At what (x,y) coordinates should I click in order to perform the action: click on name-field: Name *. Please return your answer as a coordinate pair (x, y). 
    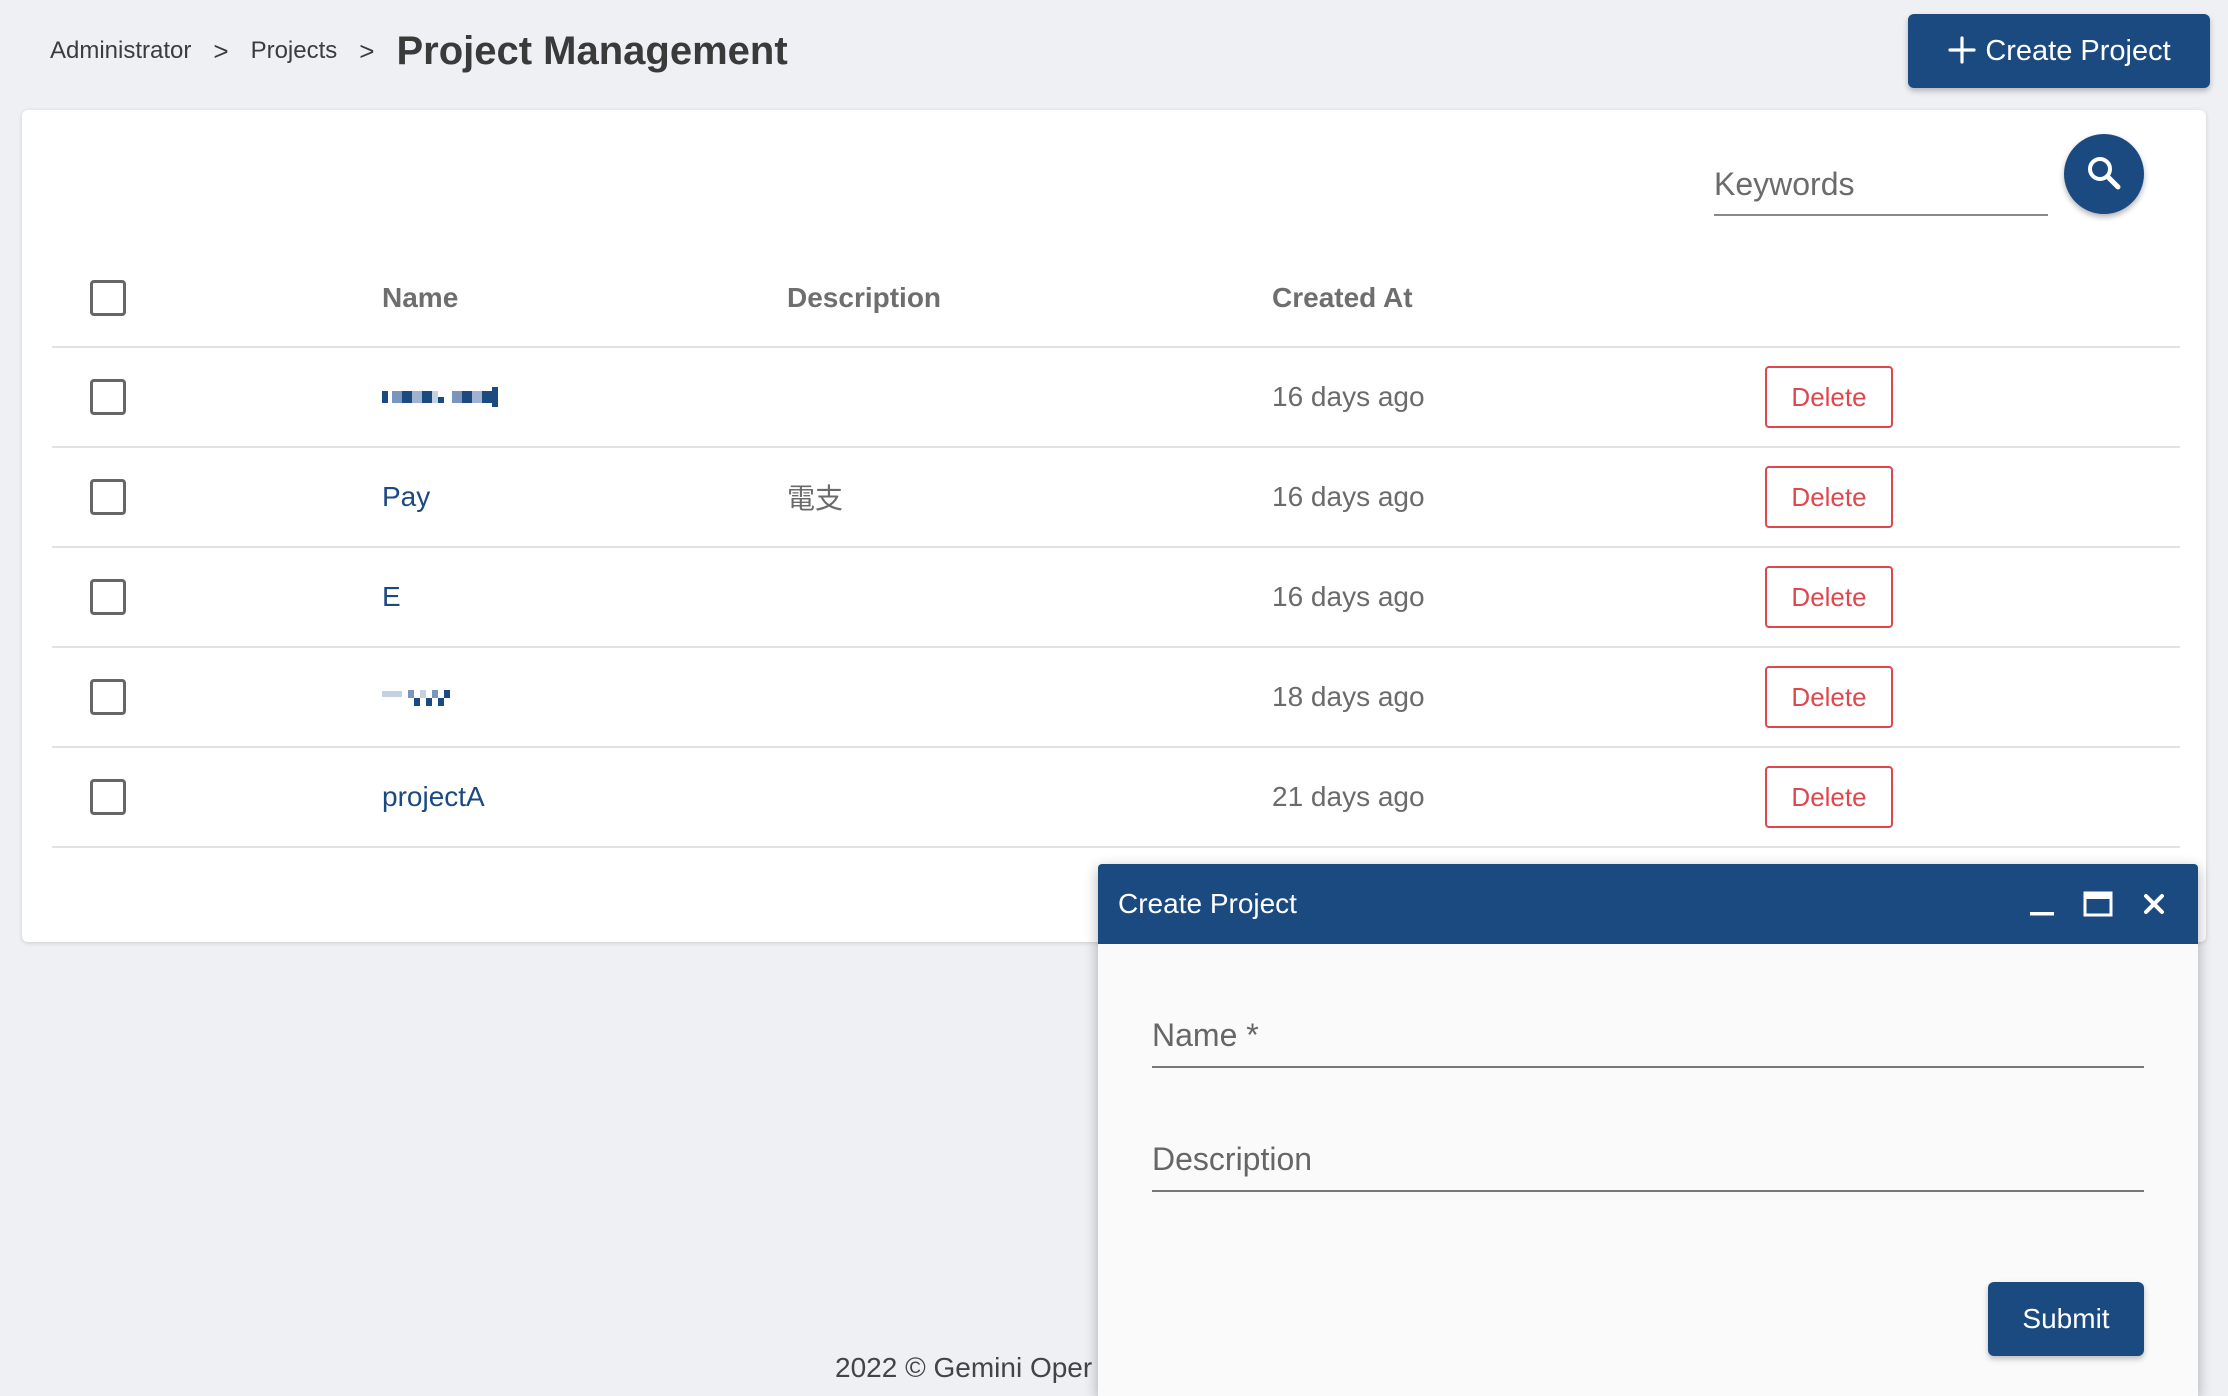
    Looking at the image, I should click on (1648, 1031).